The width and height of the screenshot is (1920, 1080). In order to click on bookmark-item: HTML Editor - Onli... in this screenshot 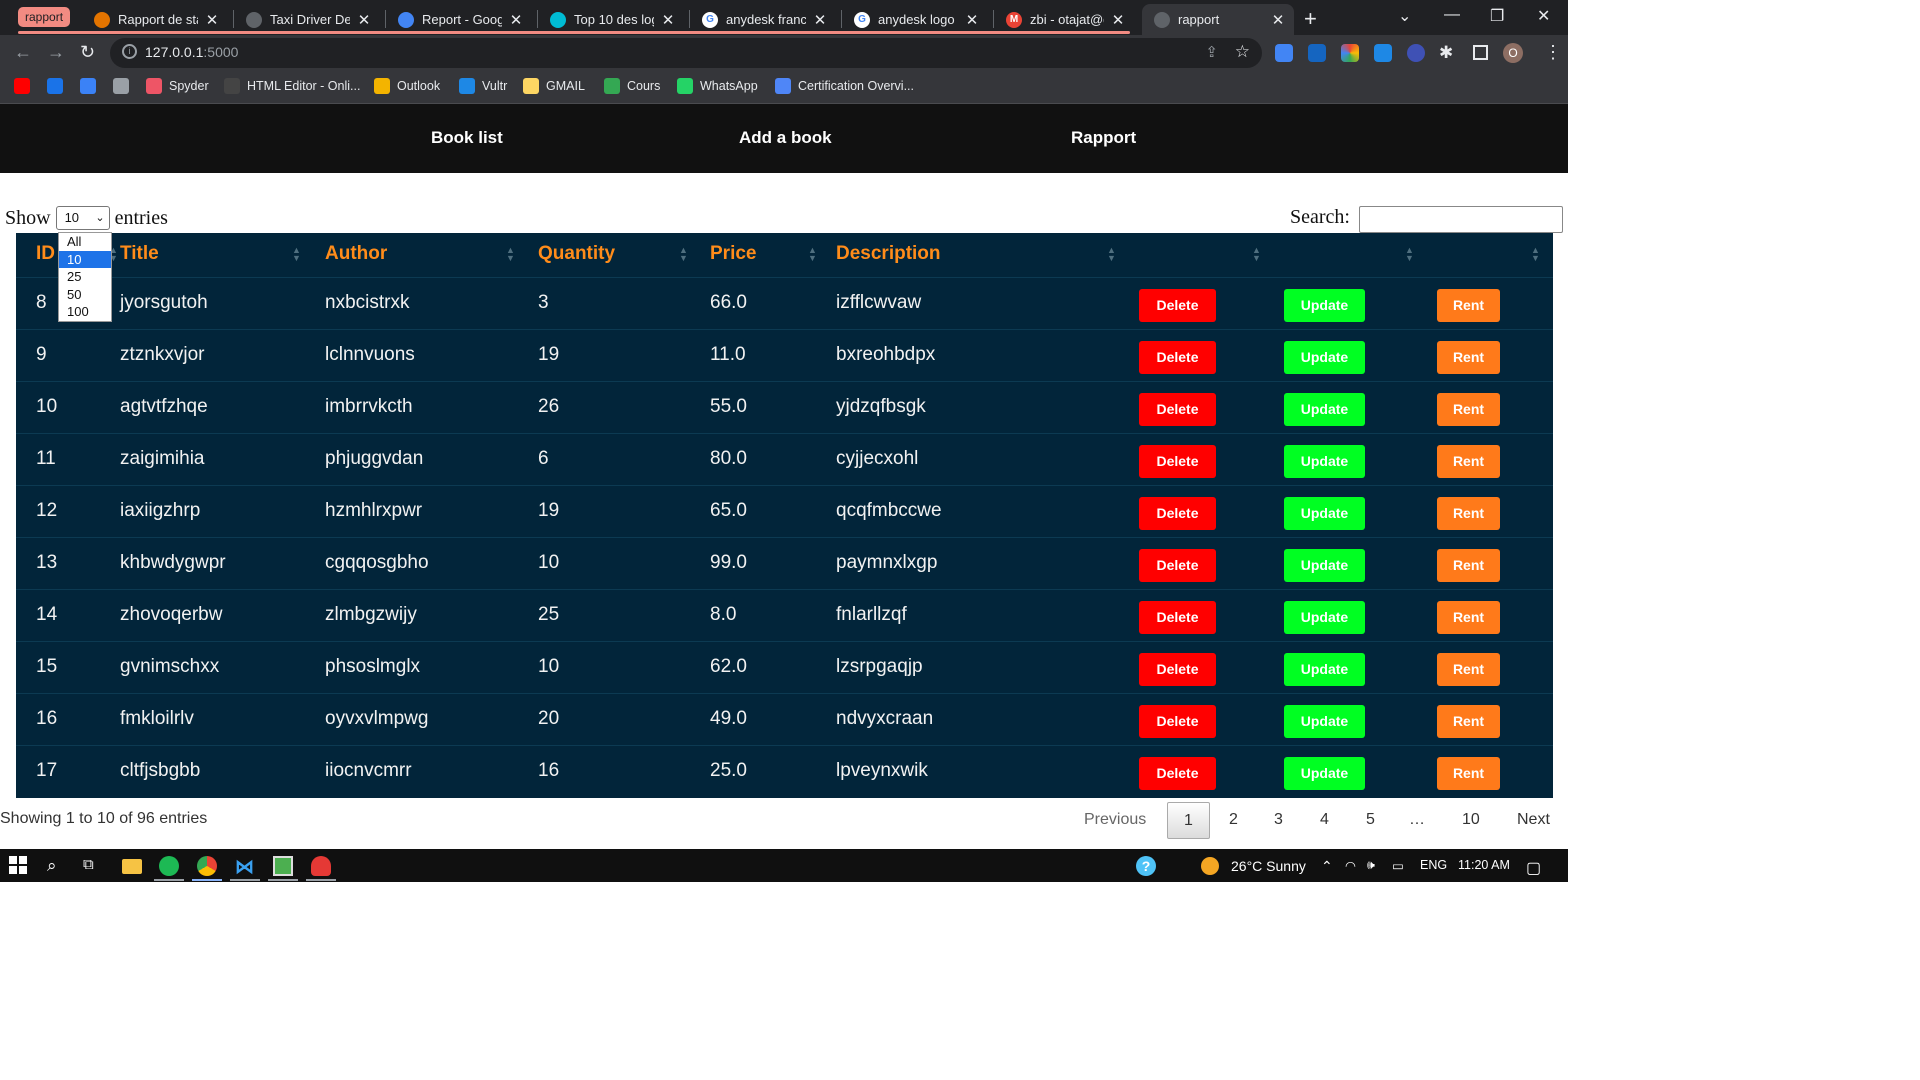, I will do `click(292, 86)`.